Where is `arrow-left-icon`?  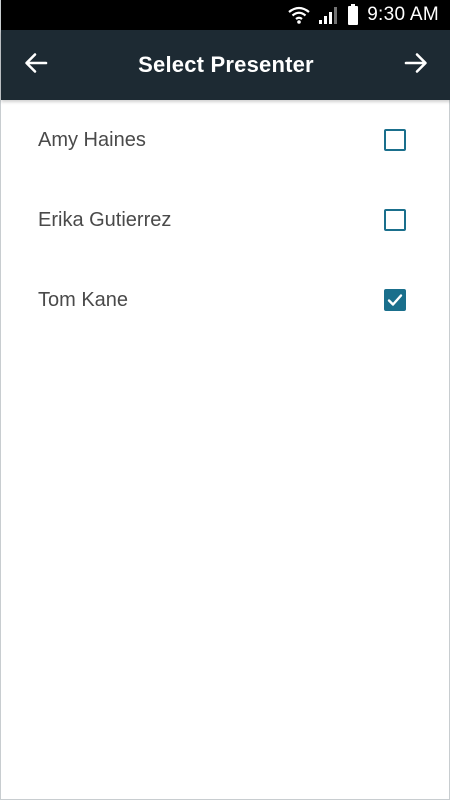
arrow-left-icon is located at coordinates (36, 65).